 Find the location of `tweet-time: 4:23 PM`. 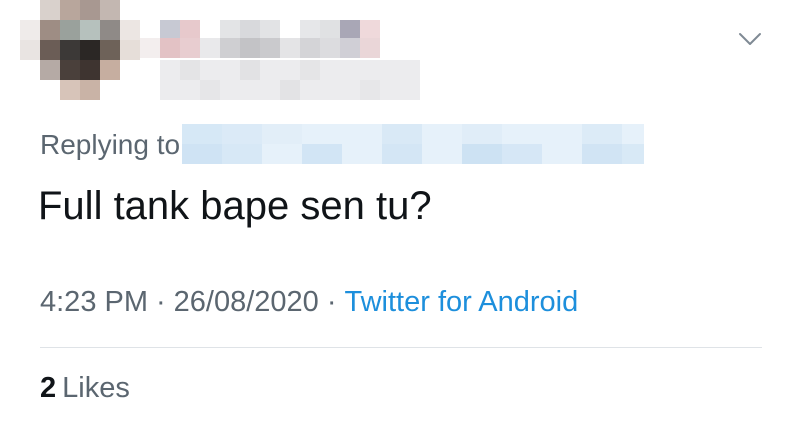

tweet-time: 4:23 PM is located at coordinates (94, 302).